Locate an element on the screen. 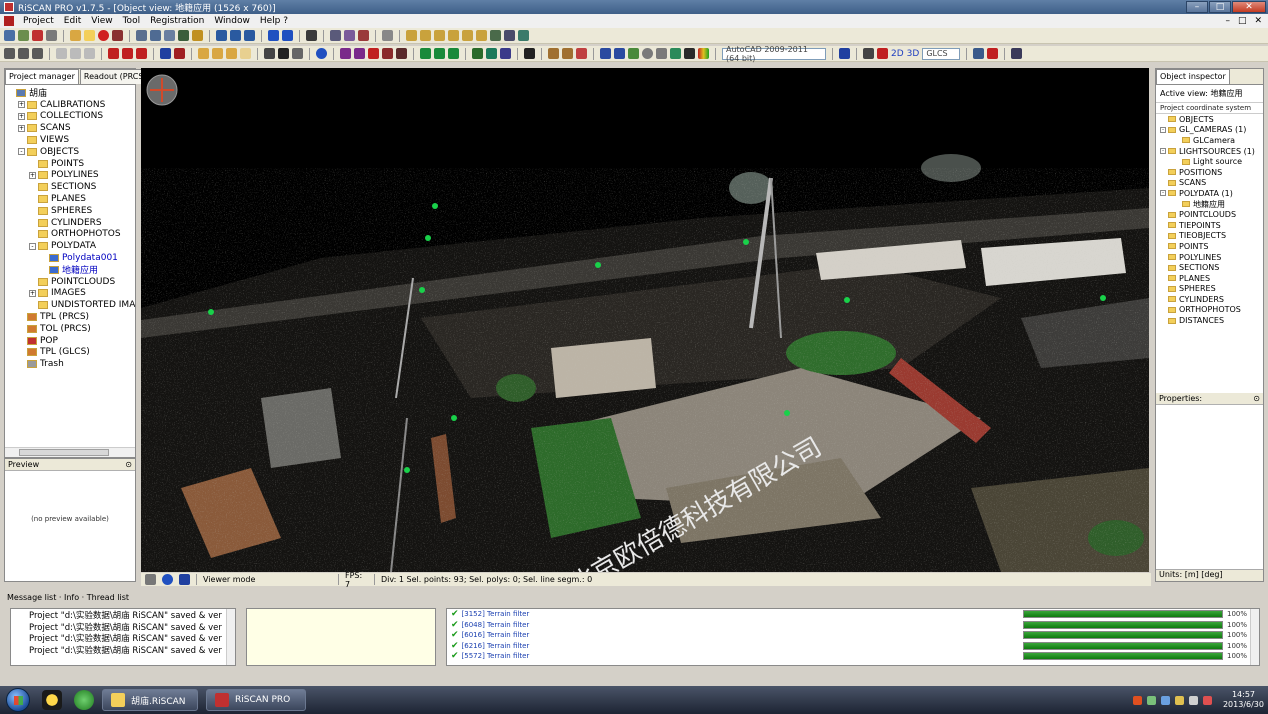 The height and width of the screenshot is (714, 1268). delete-icon is located at coordinates (37, 35).